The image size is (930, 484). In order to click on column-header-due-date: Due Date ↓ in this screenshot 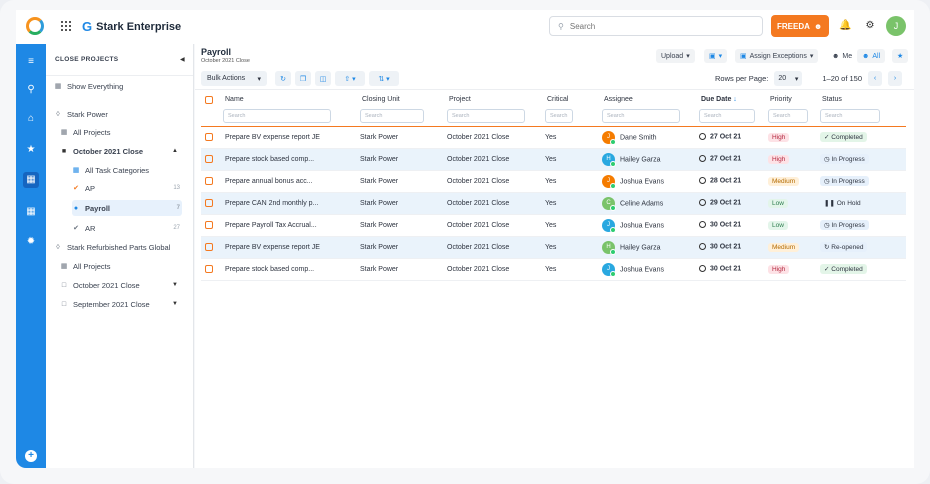, I will do `click(733, 102)`.